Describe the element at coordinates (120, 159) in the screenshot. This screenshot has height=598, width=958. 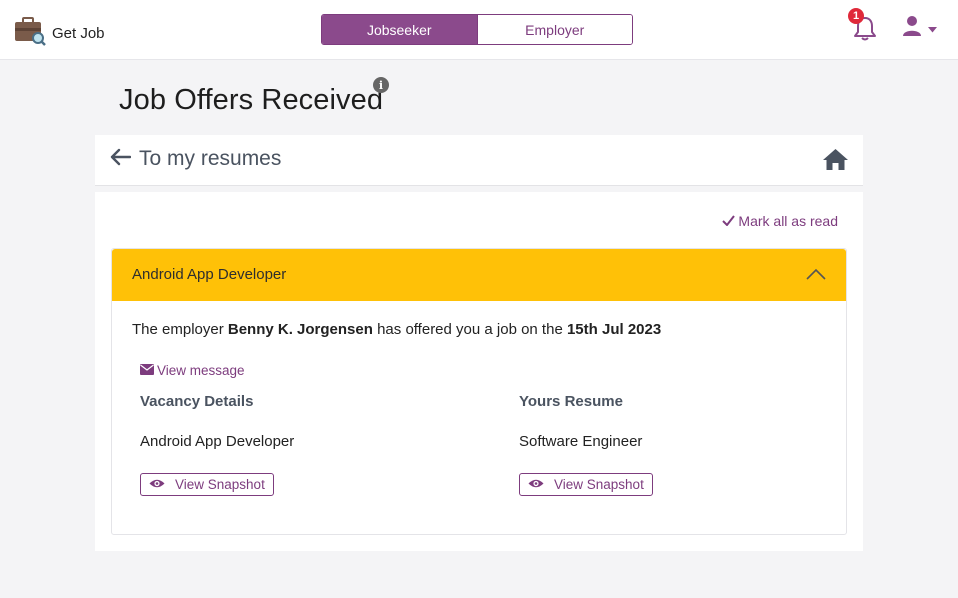
I see `arrow-left-icon` at that location.